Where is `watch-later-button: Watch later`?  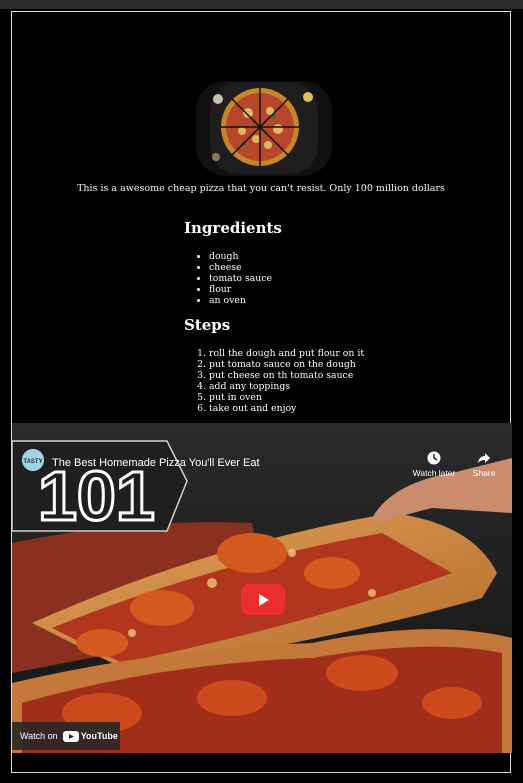 watch-later-button: Watch later is located at coordinates (434, 464).